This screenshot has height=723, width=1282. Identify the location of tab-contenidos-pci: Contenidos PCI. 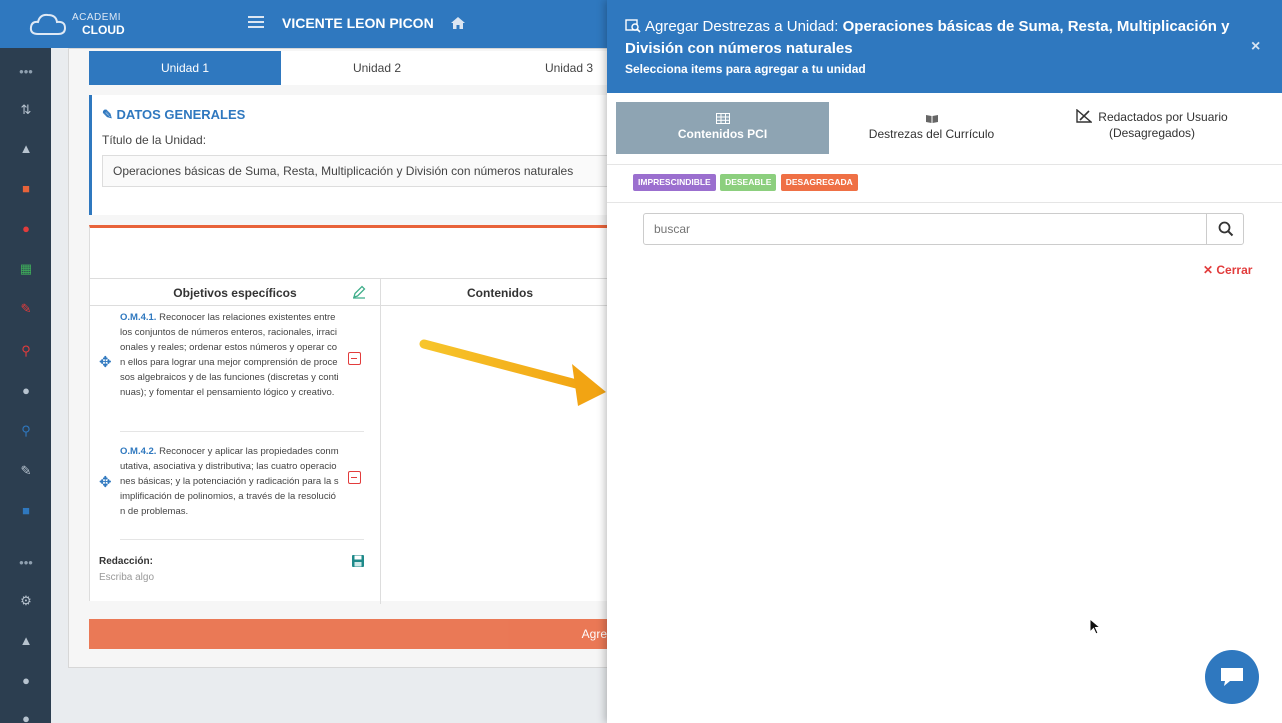
(722, 128).